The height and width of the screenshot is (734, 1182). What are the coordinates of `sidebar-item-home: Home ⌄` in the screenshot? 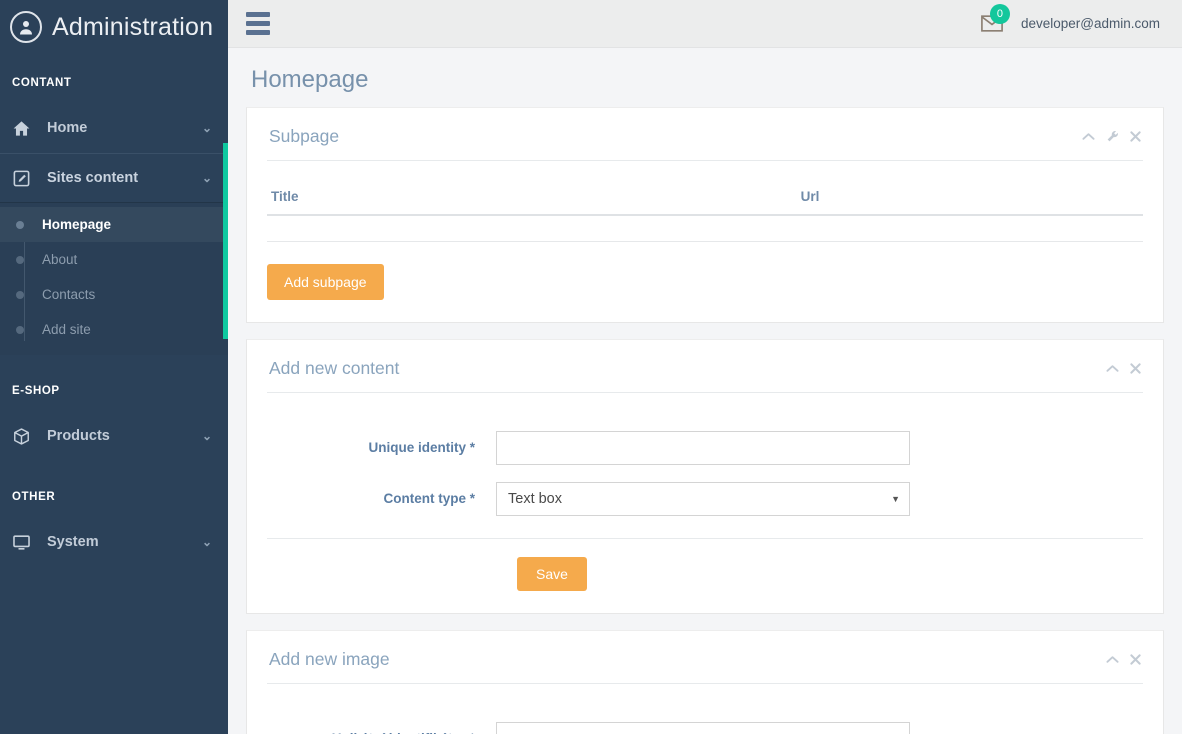 It's located at (114, 128).